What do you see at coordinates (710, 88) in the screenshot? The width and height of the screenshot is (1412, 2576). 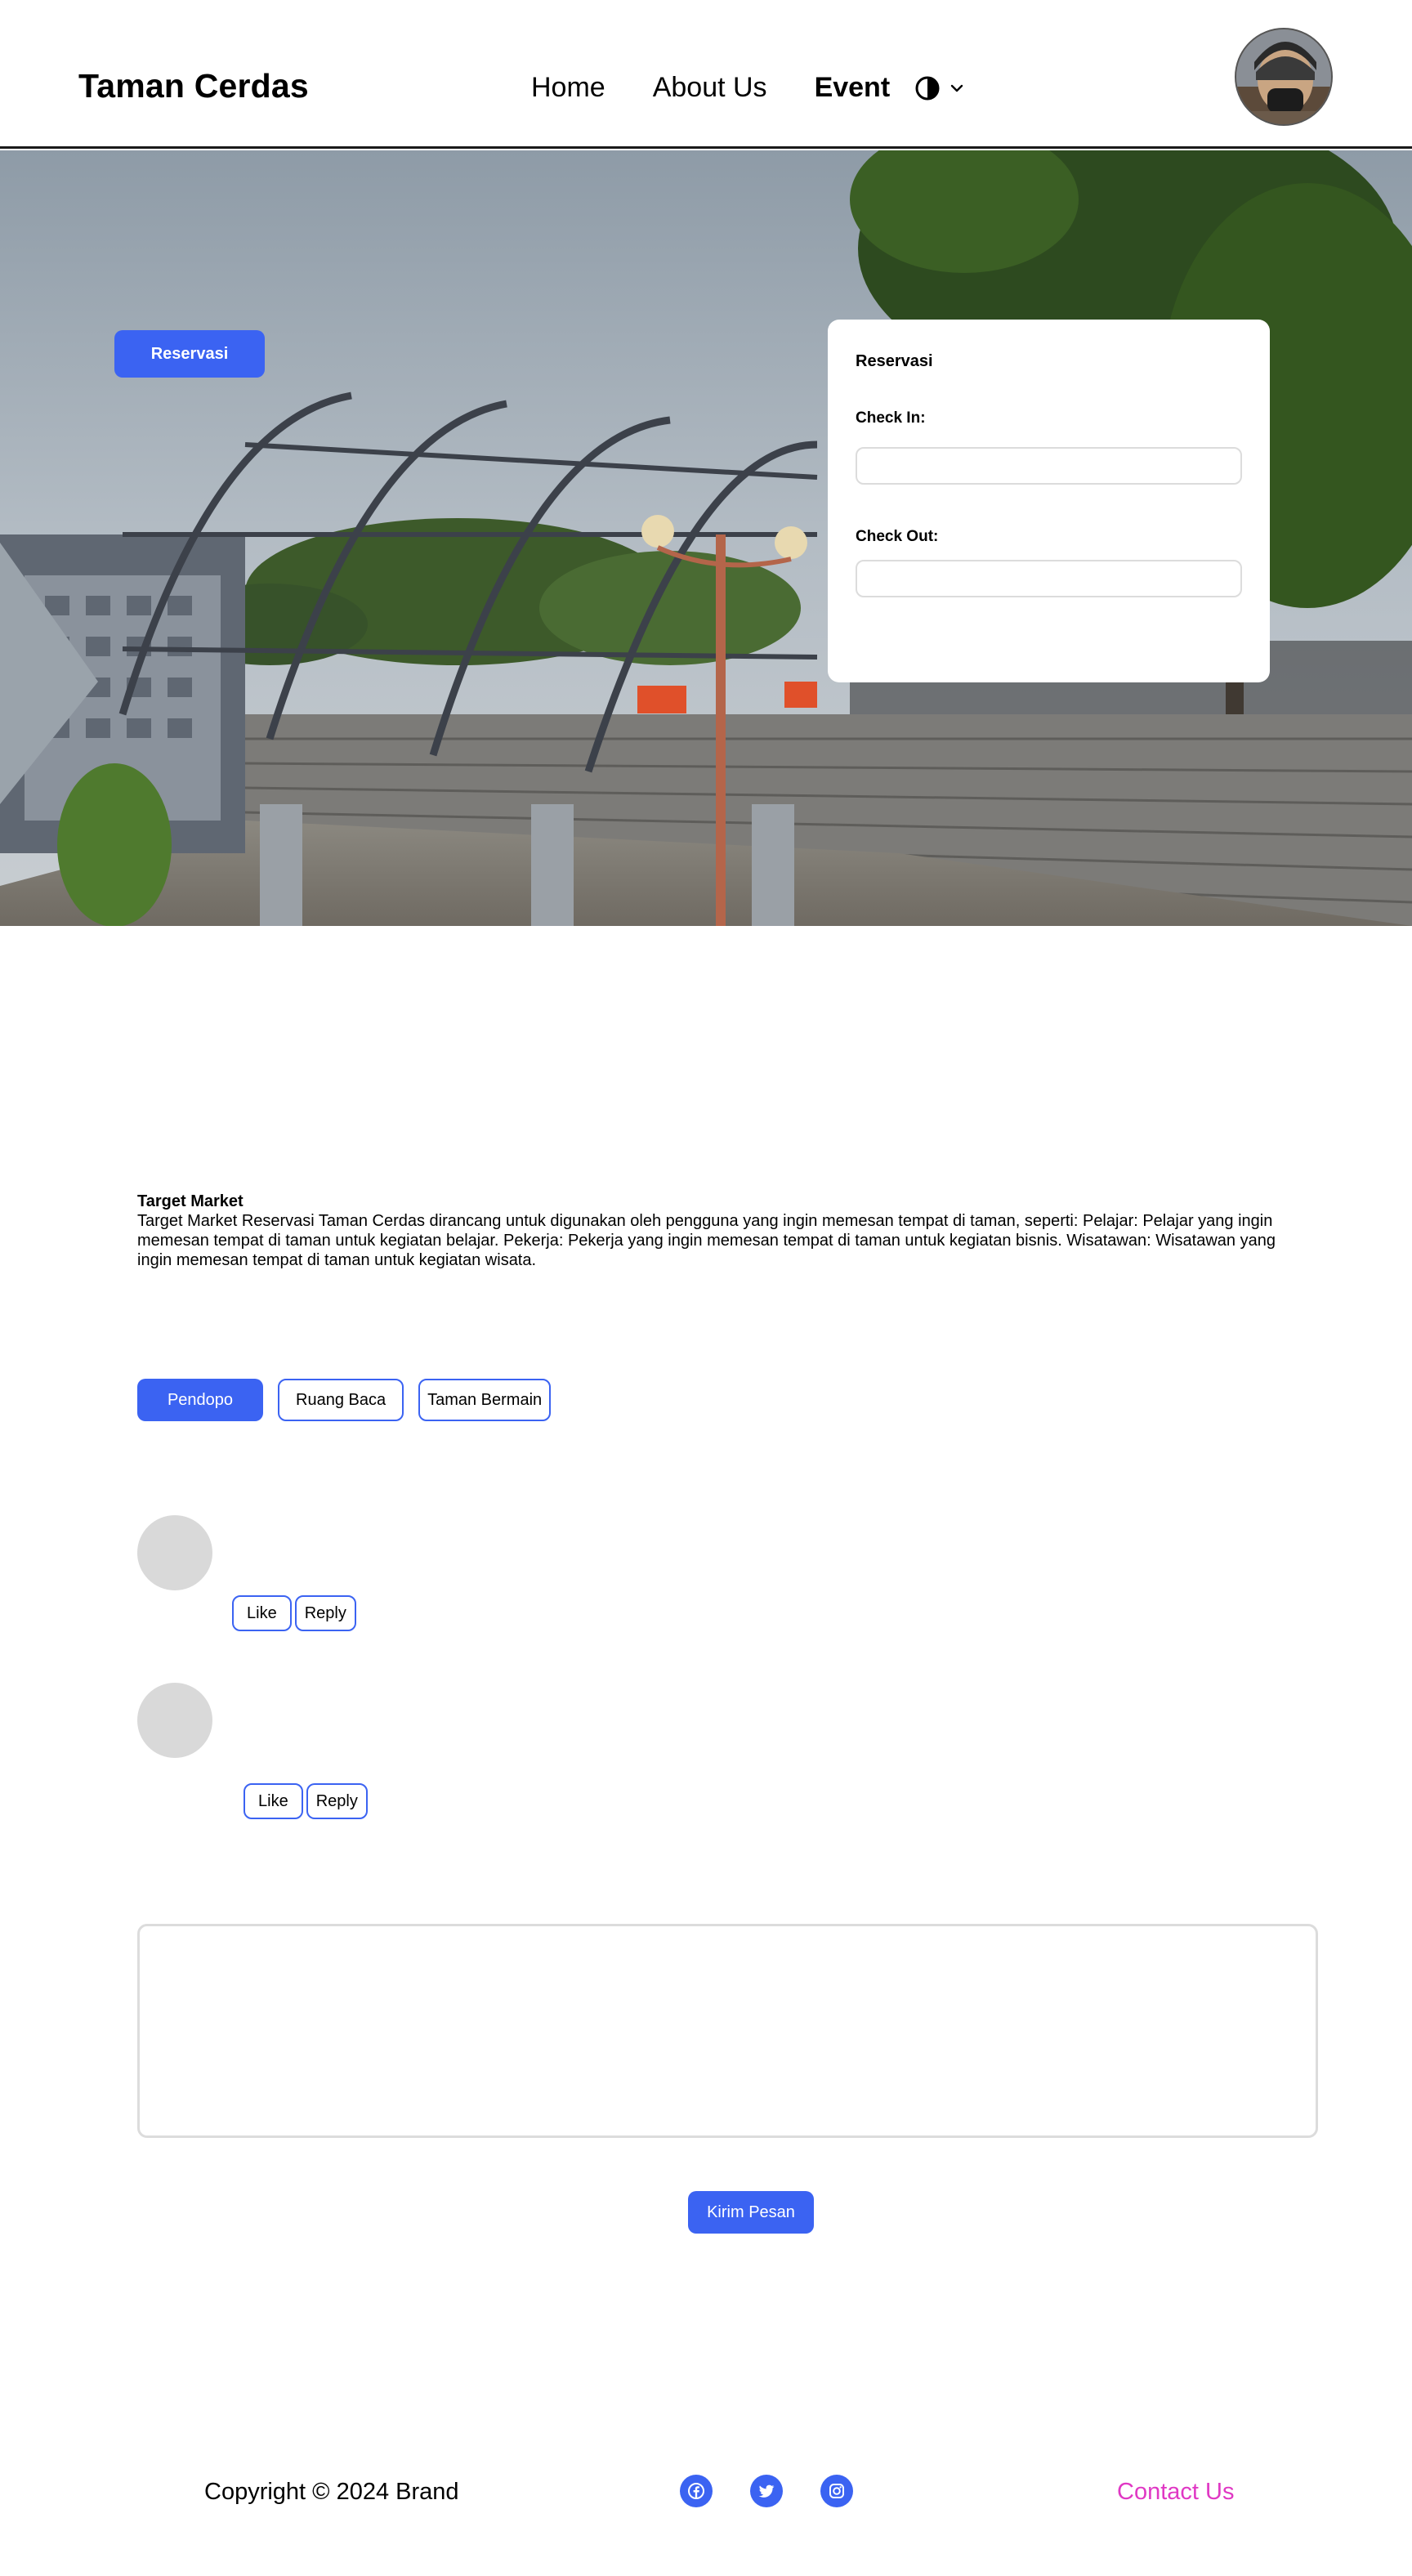 I see `nav-about-link: About Us` at bounding box center [710, 88].